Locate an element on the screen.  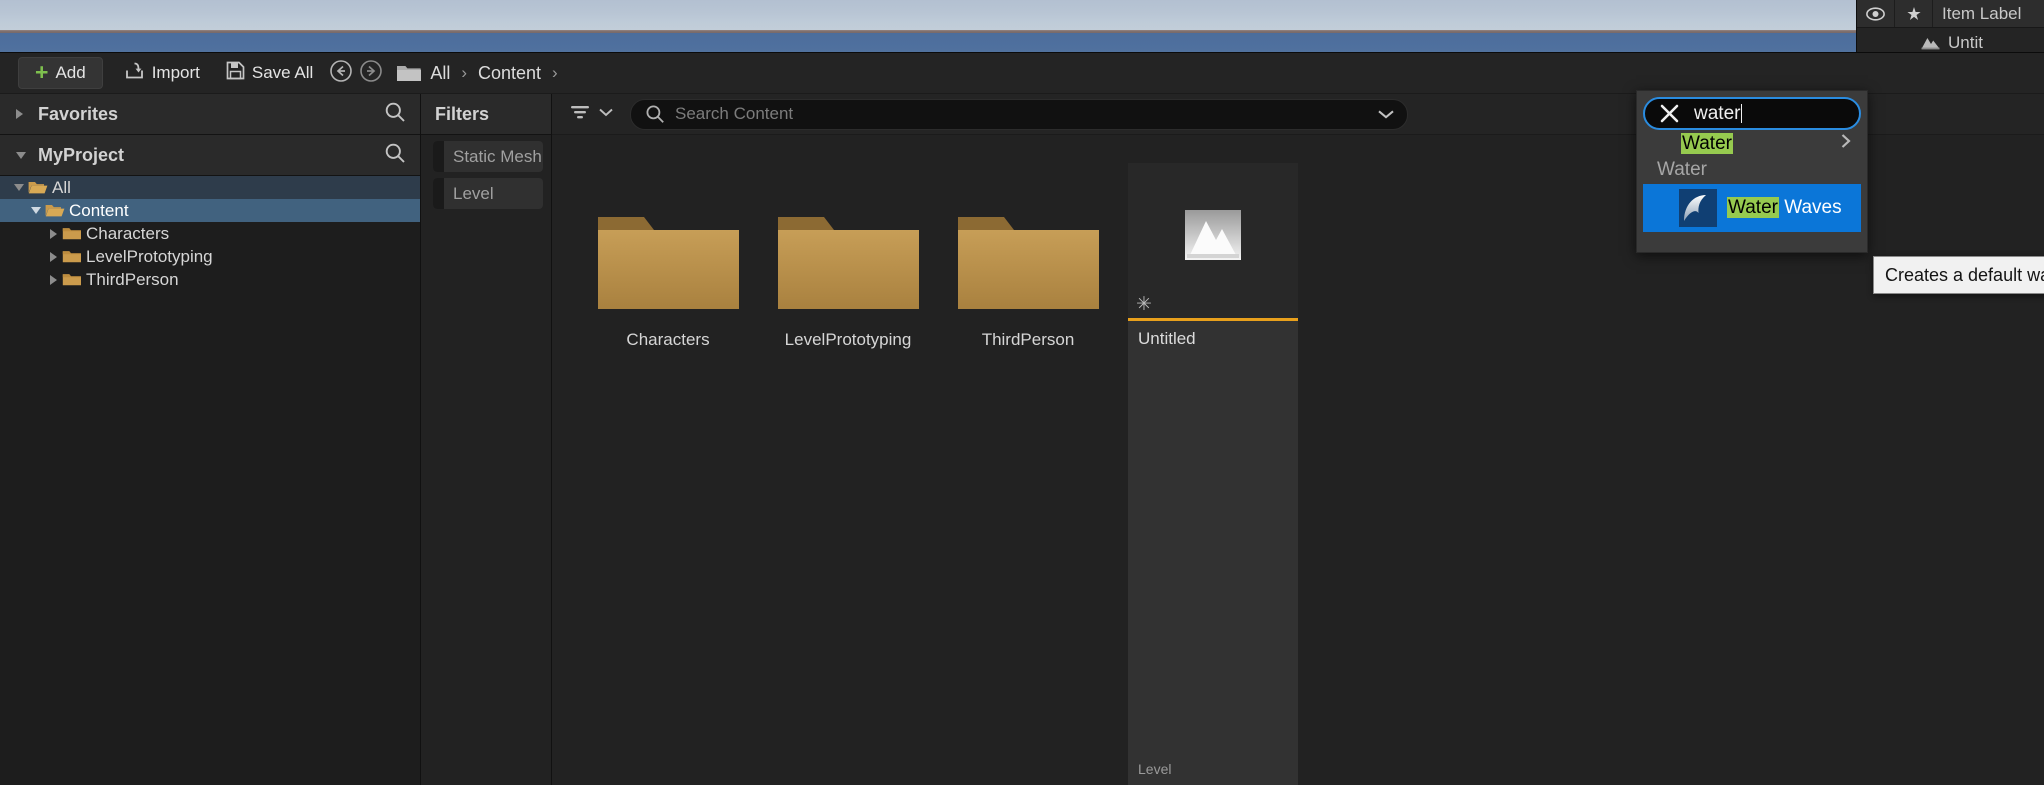
folder-tile-label: LevelPrototyping is located at coordinates (848, 339).